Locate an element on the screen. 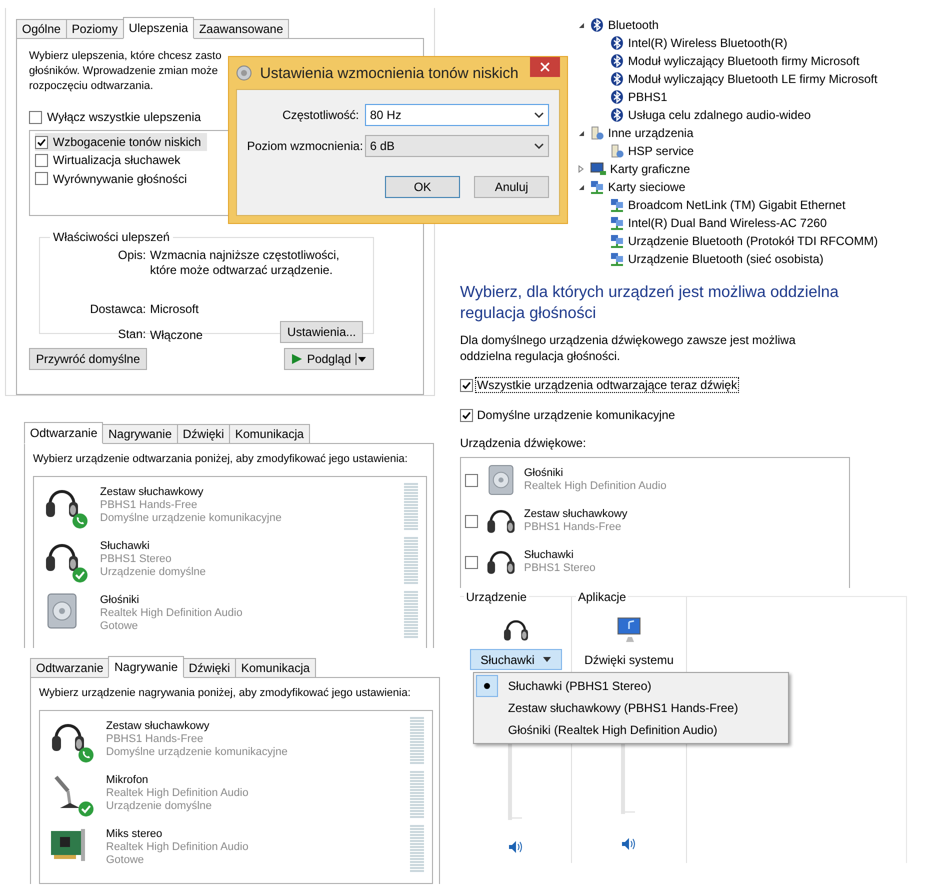 The image size is (936, 887). tree-item: Usługa celu zdalnego audio-wideo is located at coordinates (719, 115).